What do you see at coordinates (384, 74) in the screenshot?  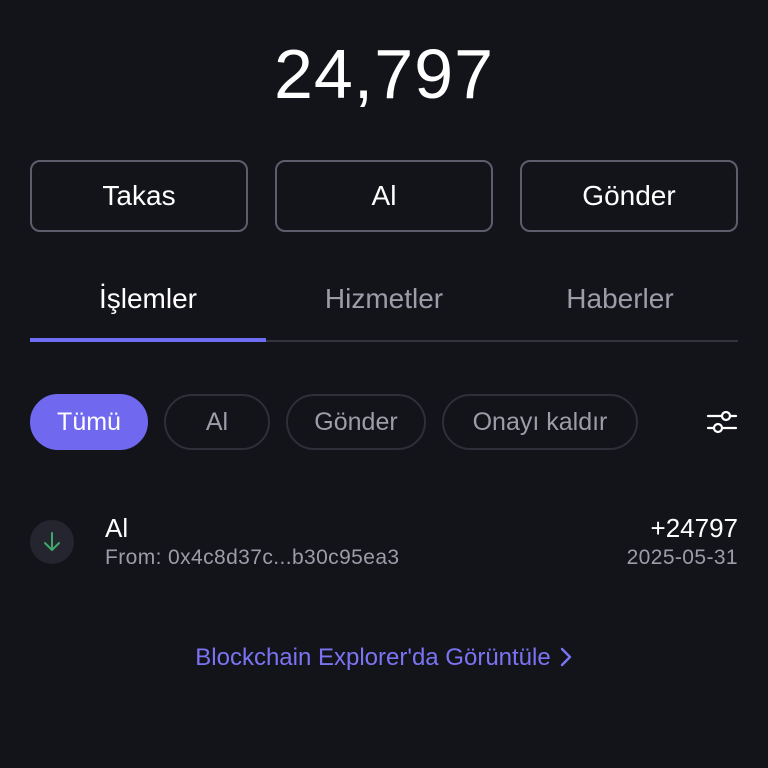 I see `balance-amount: 24,797` at bounding box center [384, 74].